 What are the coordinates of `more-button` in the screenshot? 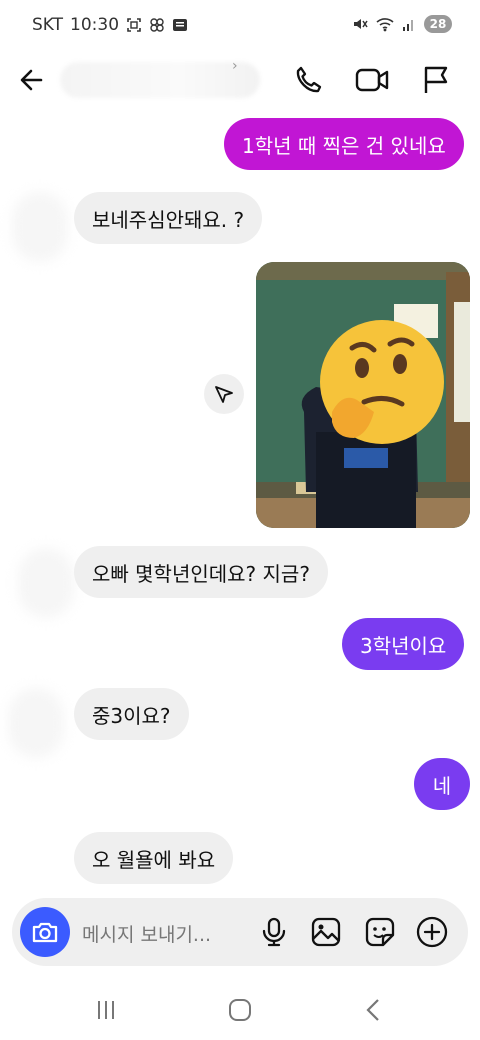 It's located at (432, 932).